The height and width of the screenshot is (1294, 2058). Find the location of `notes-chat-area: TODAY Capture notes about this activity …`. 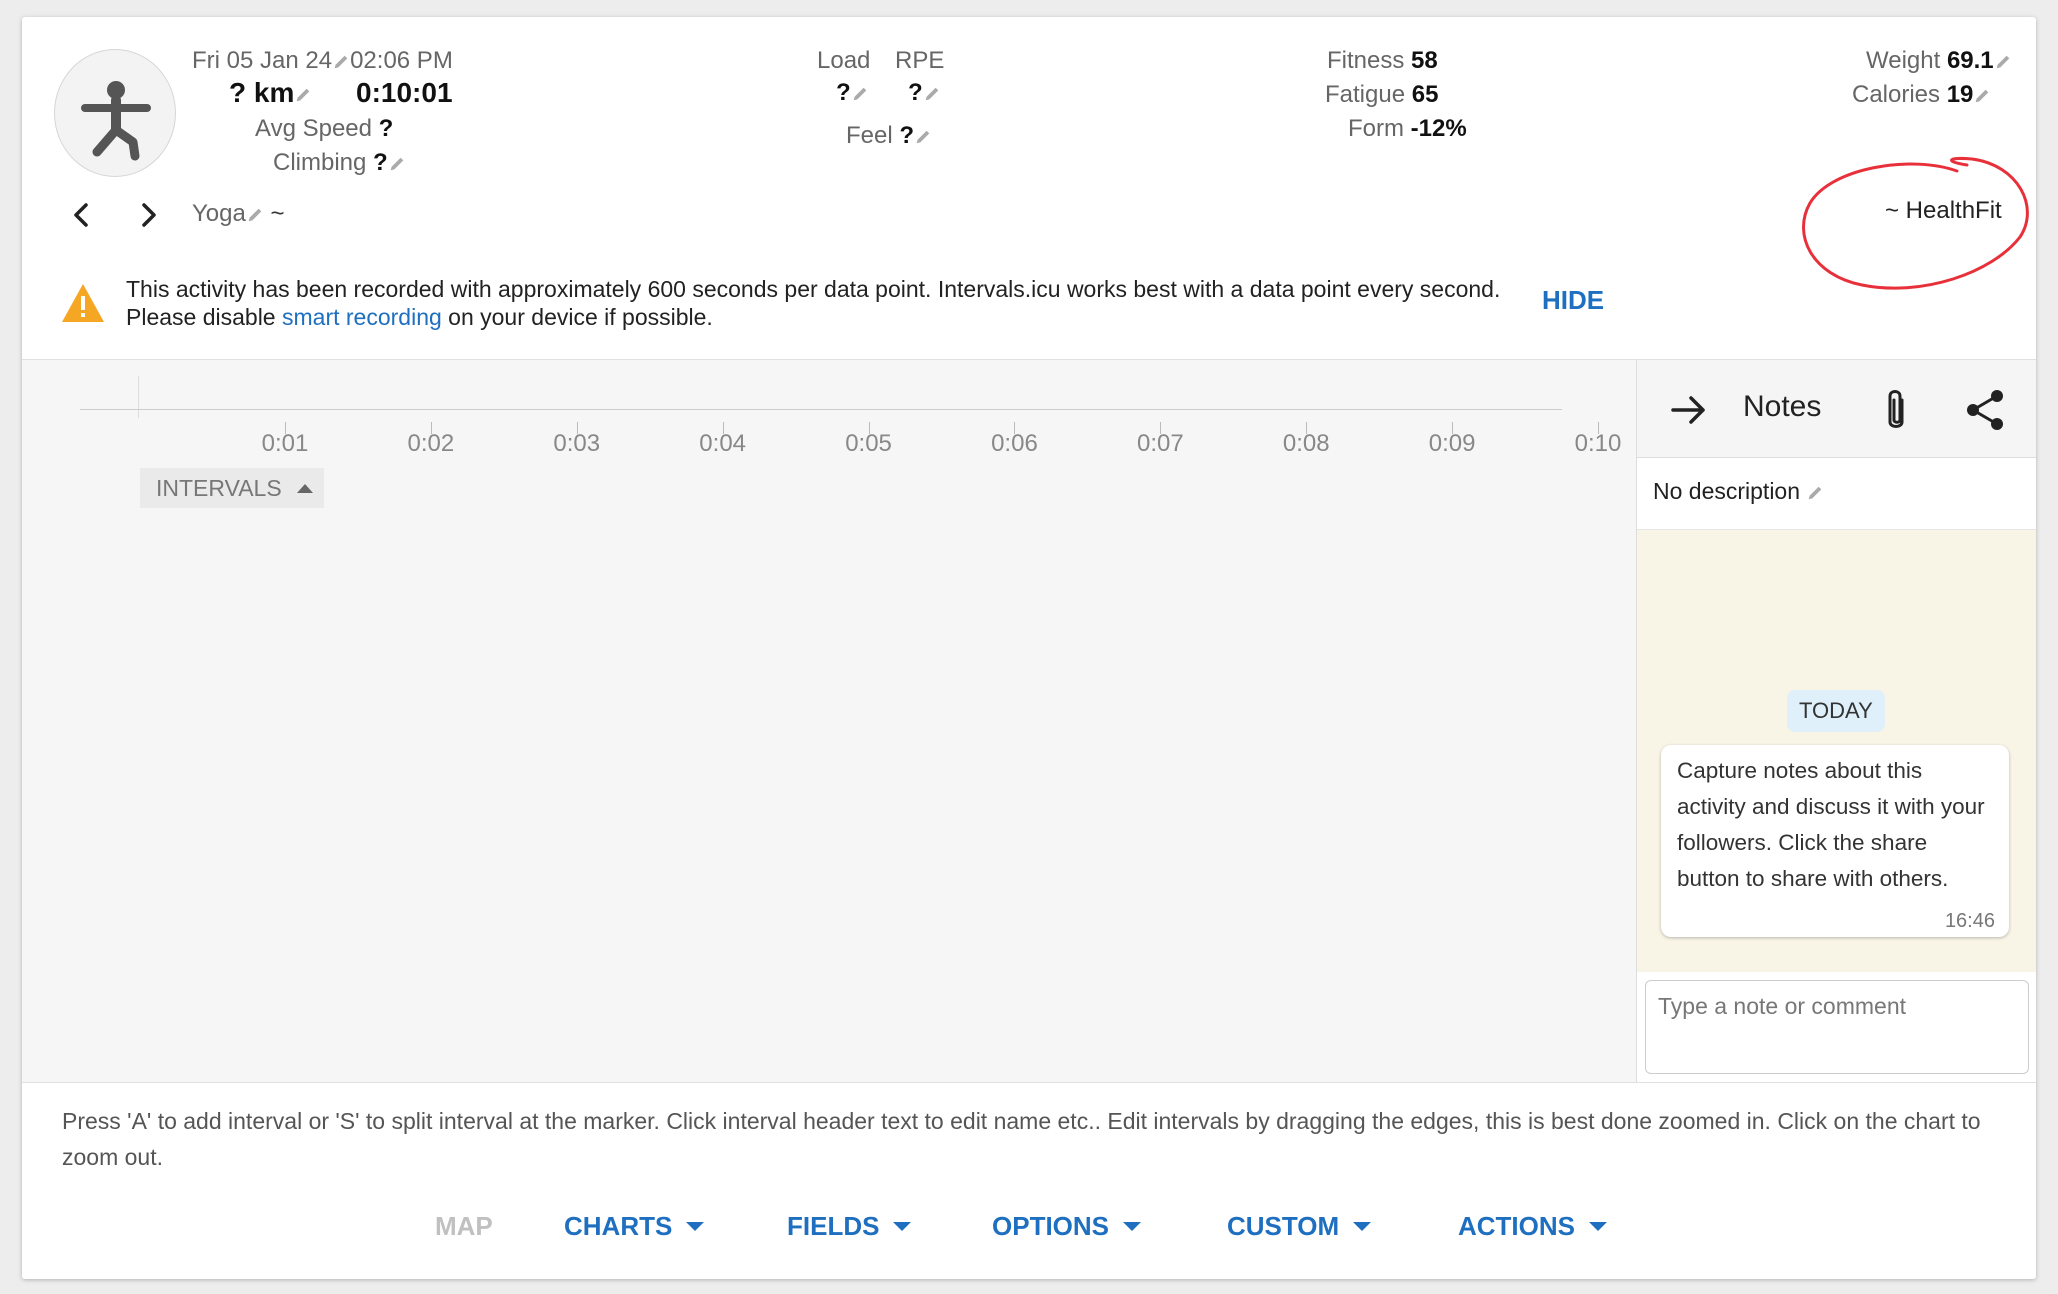

notes-chat-area: TODAY Capture notes about this activity … is located at coordinates (1836, 751).